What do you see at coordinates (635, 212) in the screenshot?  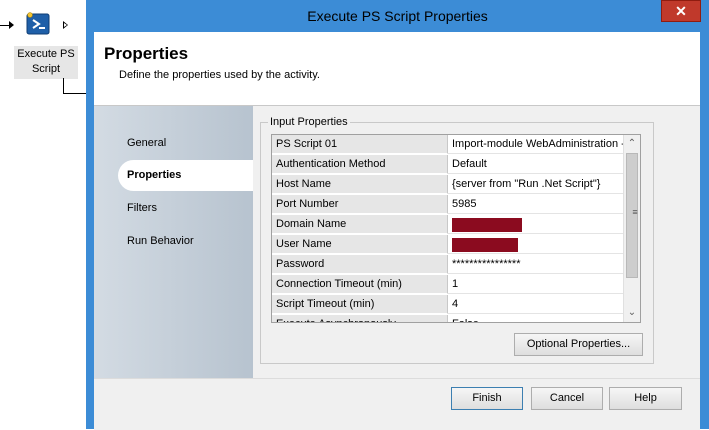 I see `grip-icon: ≡` at bounding box center [635, 212].